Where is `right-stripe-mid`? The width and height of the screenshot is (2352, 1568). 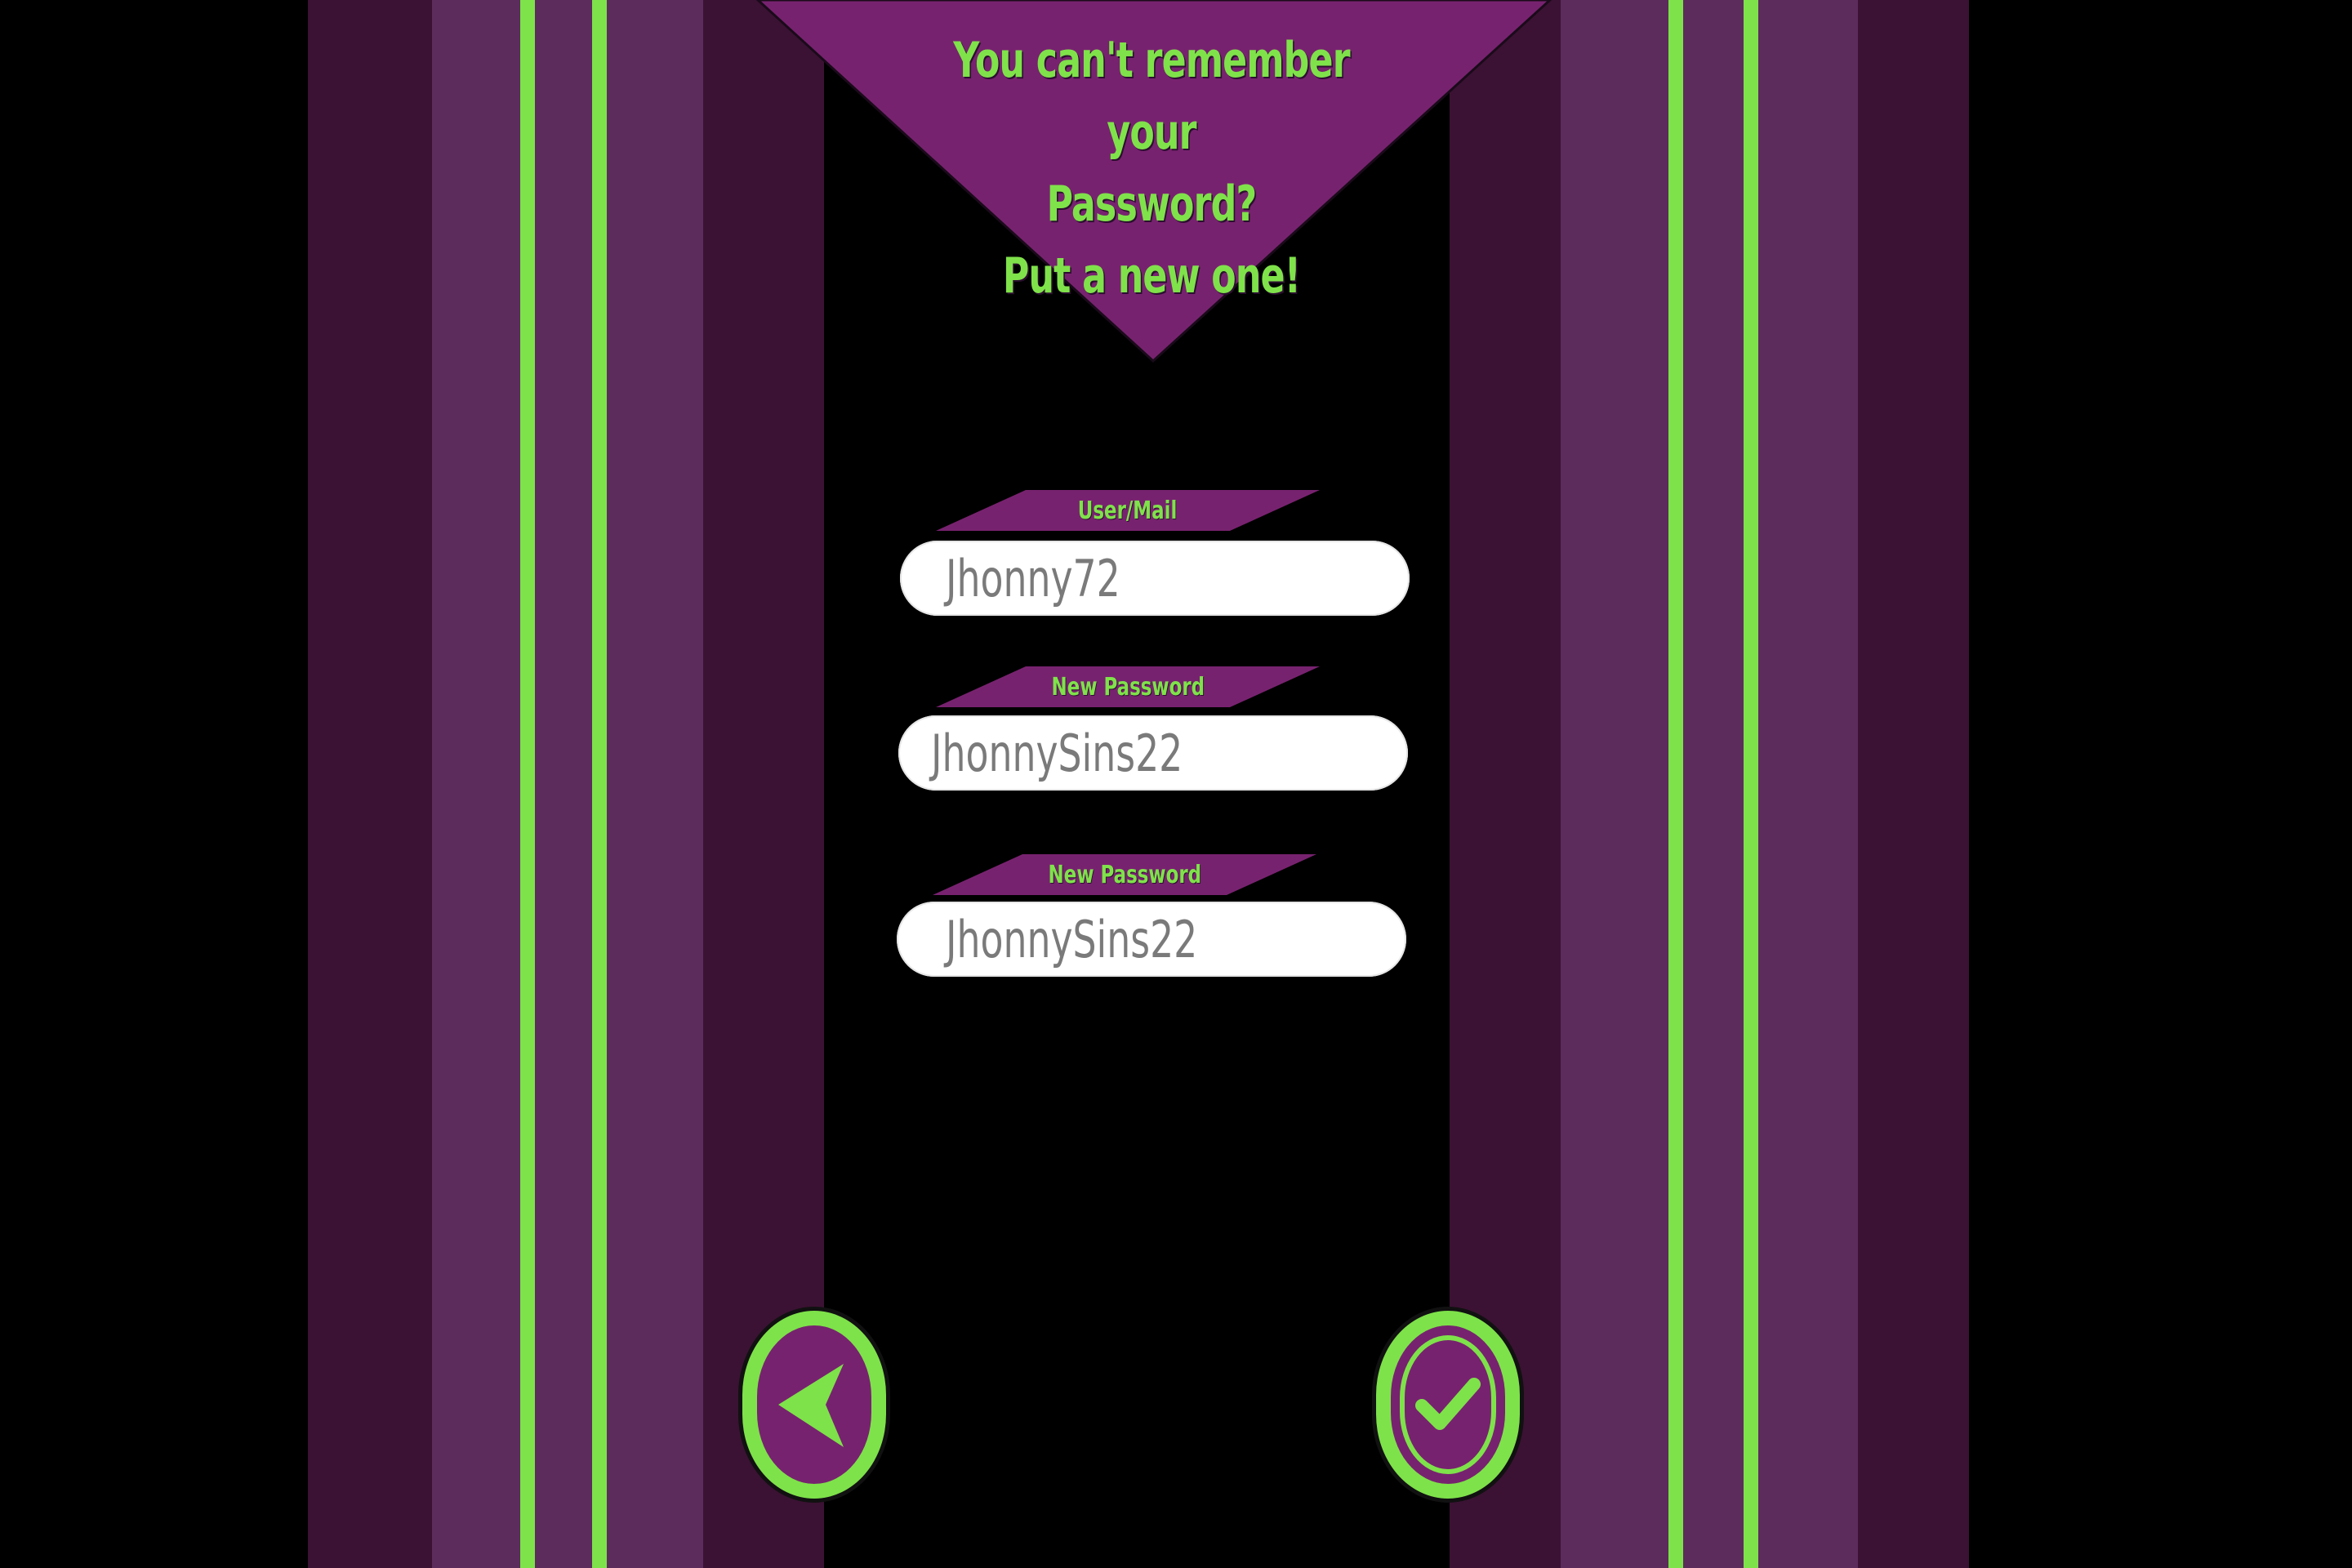 right-stripe-mid is located at coordinates (1709, 784).